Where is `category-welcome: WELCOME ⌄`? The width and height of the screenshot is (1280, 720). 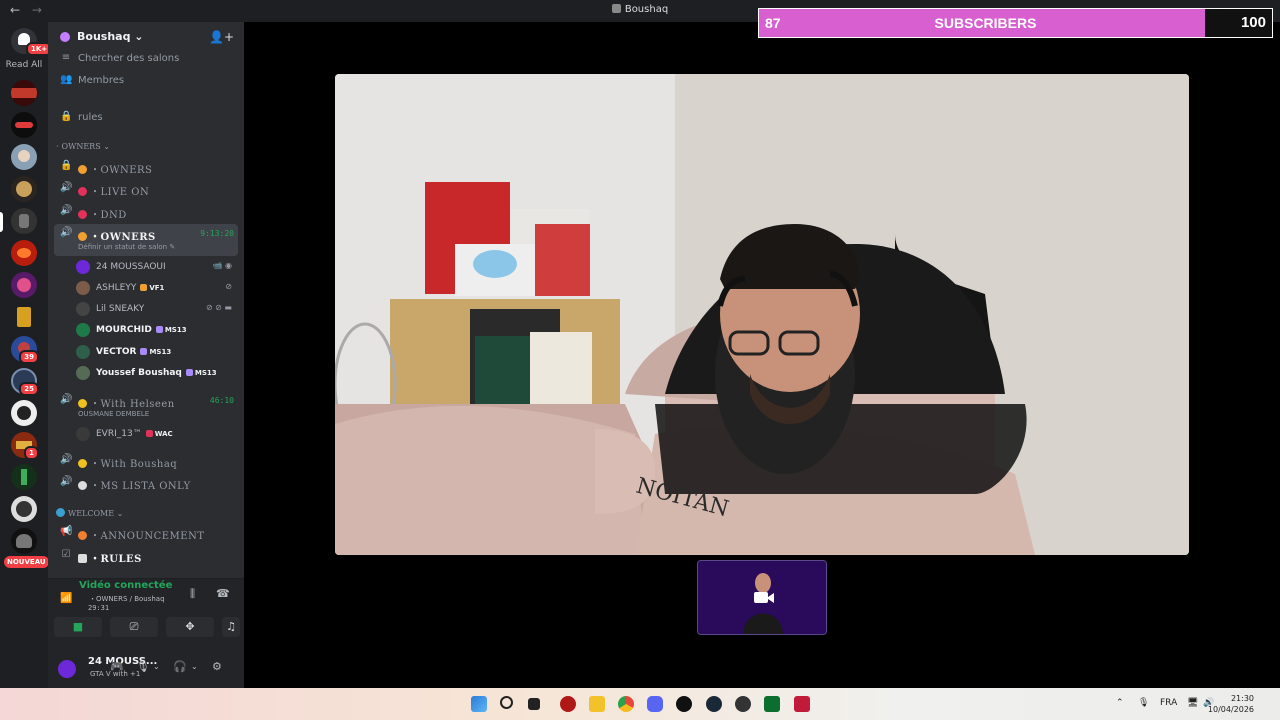
category-welcome: WELCOME ⌄ is located at coordinates (89, 513).